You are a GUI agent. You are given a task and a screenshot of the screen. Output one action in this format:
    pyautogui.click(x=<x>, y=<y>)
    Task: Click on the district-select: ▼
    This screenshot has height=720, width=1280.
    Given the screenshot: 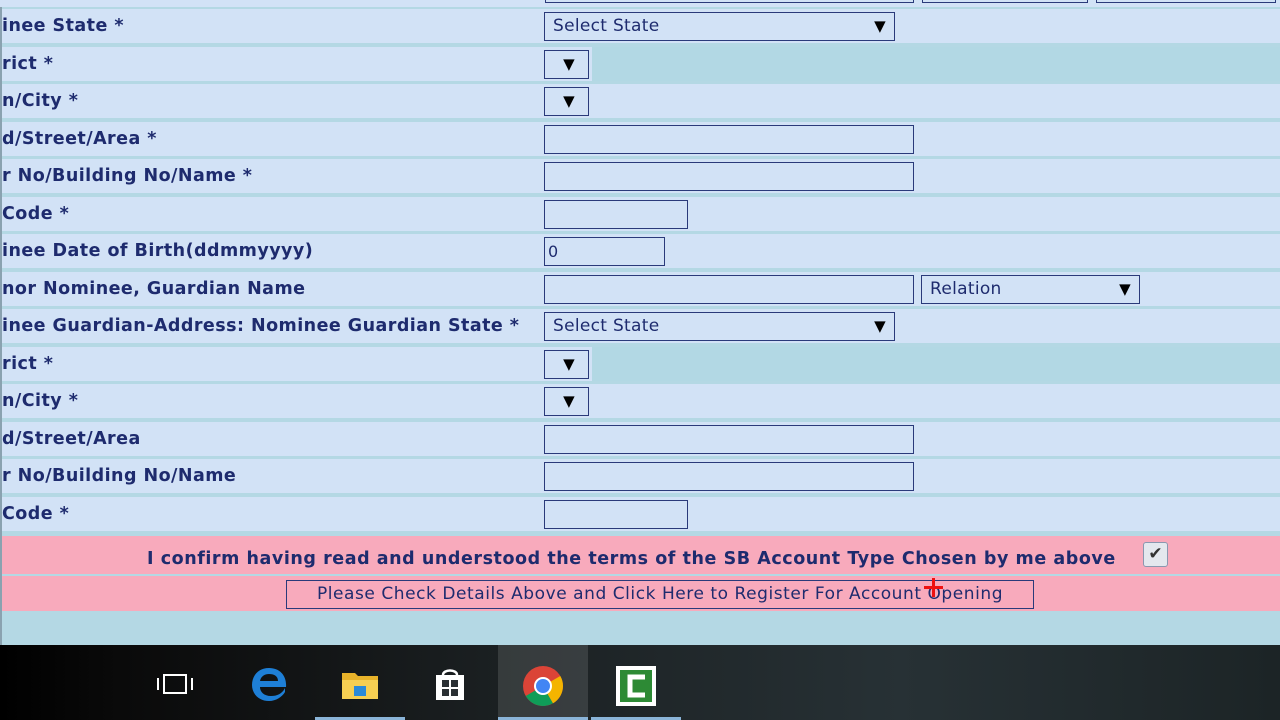 What is the action you would take?
    pyautogui.click(x=566, y=64)
    